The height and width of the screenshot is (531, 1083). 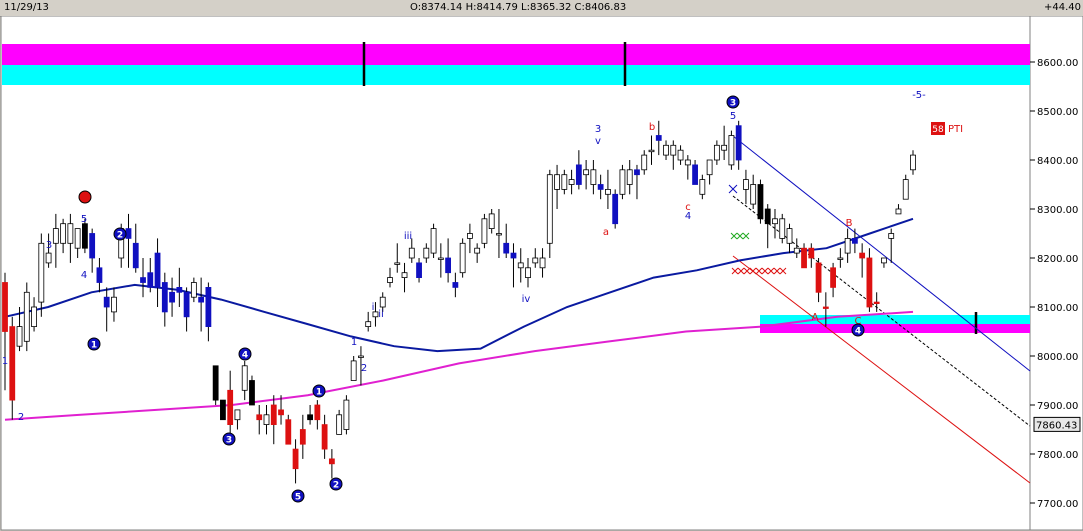 I want to click on pti-value: 58, so click(x=938, y=130).